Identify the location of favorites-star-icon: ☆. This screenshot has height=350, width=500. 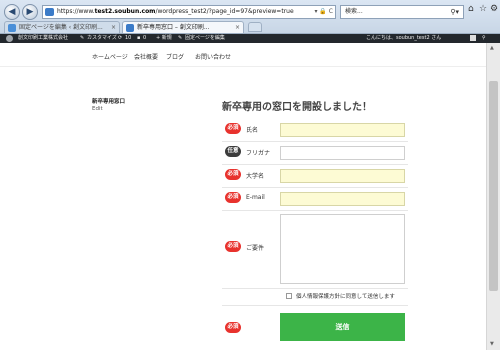
(483, 9).